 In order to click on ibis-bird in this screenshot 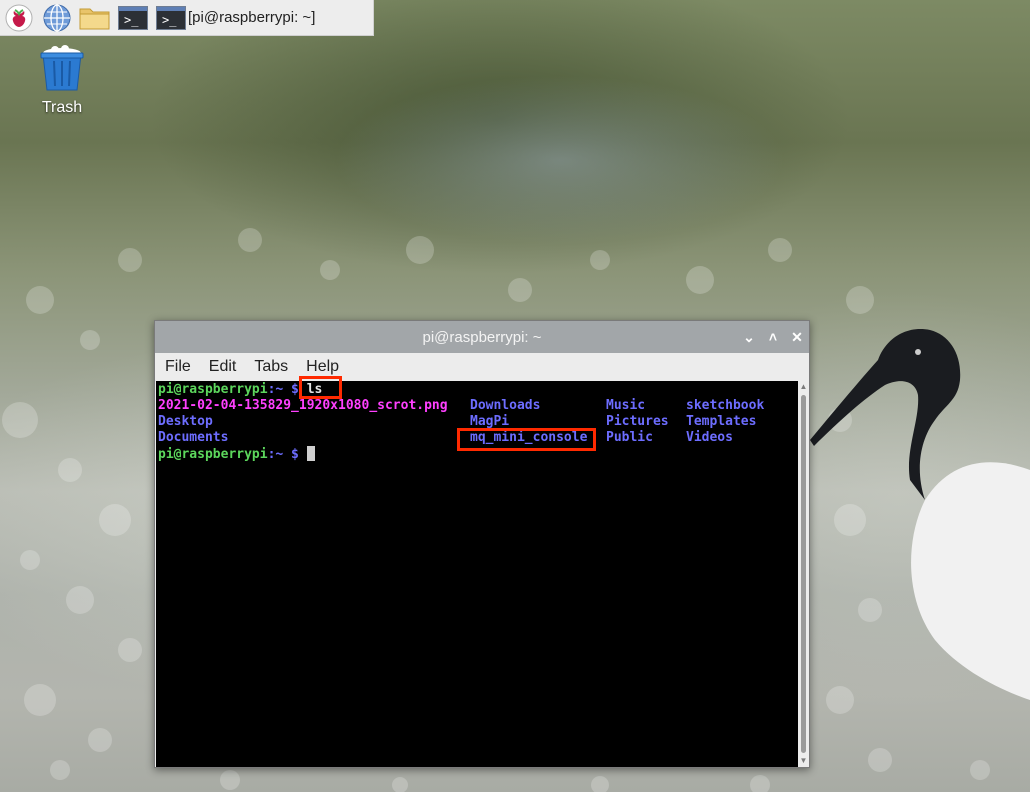, I will do `click(920, 514)`.